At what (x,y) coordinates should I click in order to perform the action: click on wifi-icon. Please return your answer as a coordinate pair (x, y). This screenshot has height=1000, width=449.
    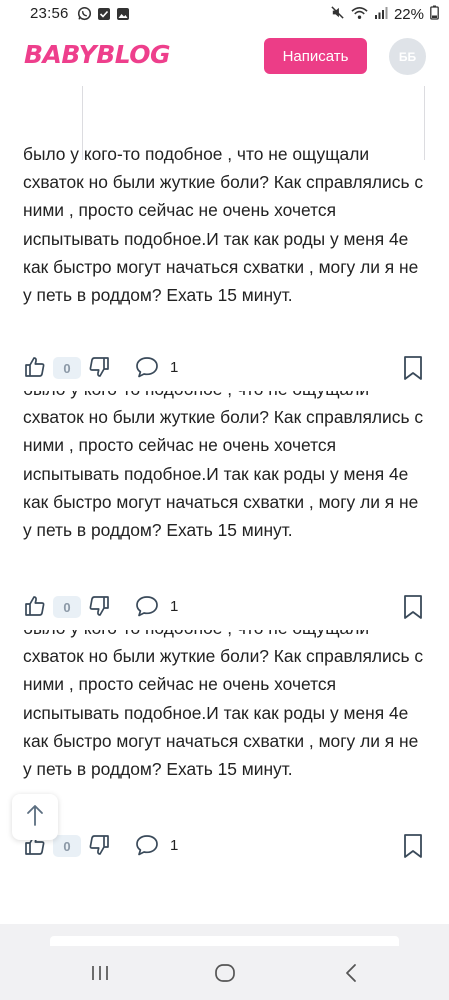
    Looking at the image, I should click on (359, 15).